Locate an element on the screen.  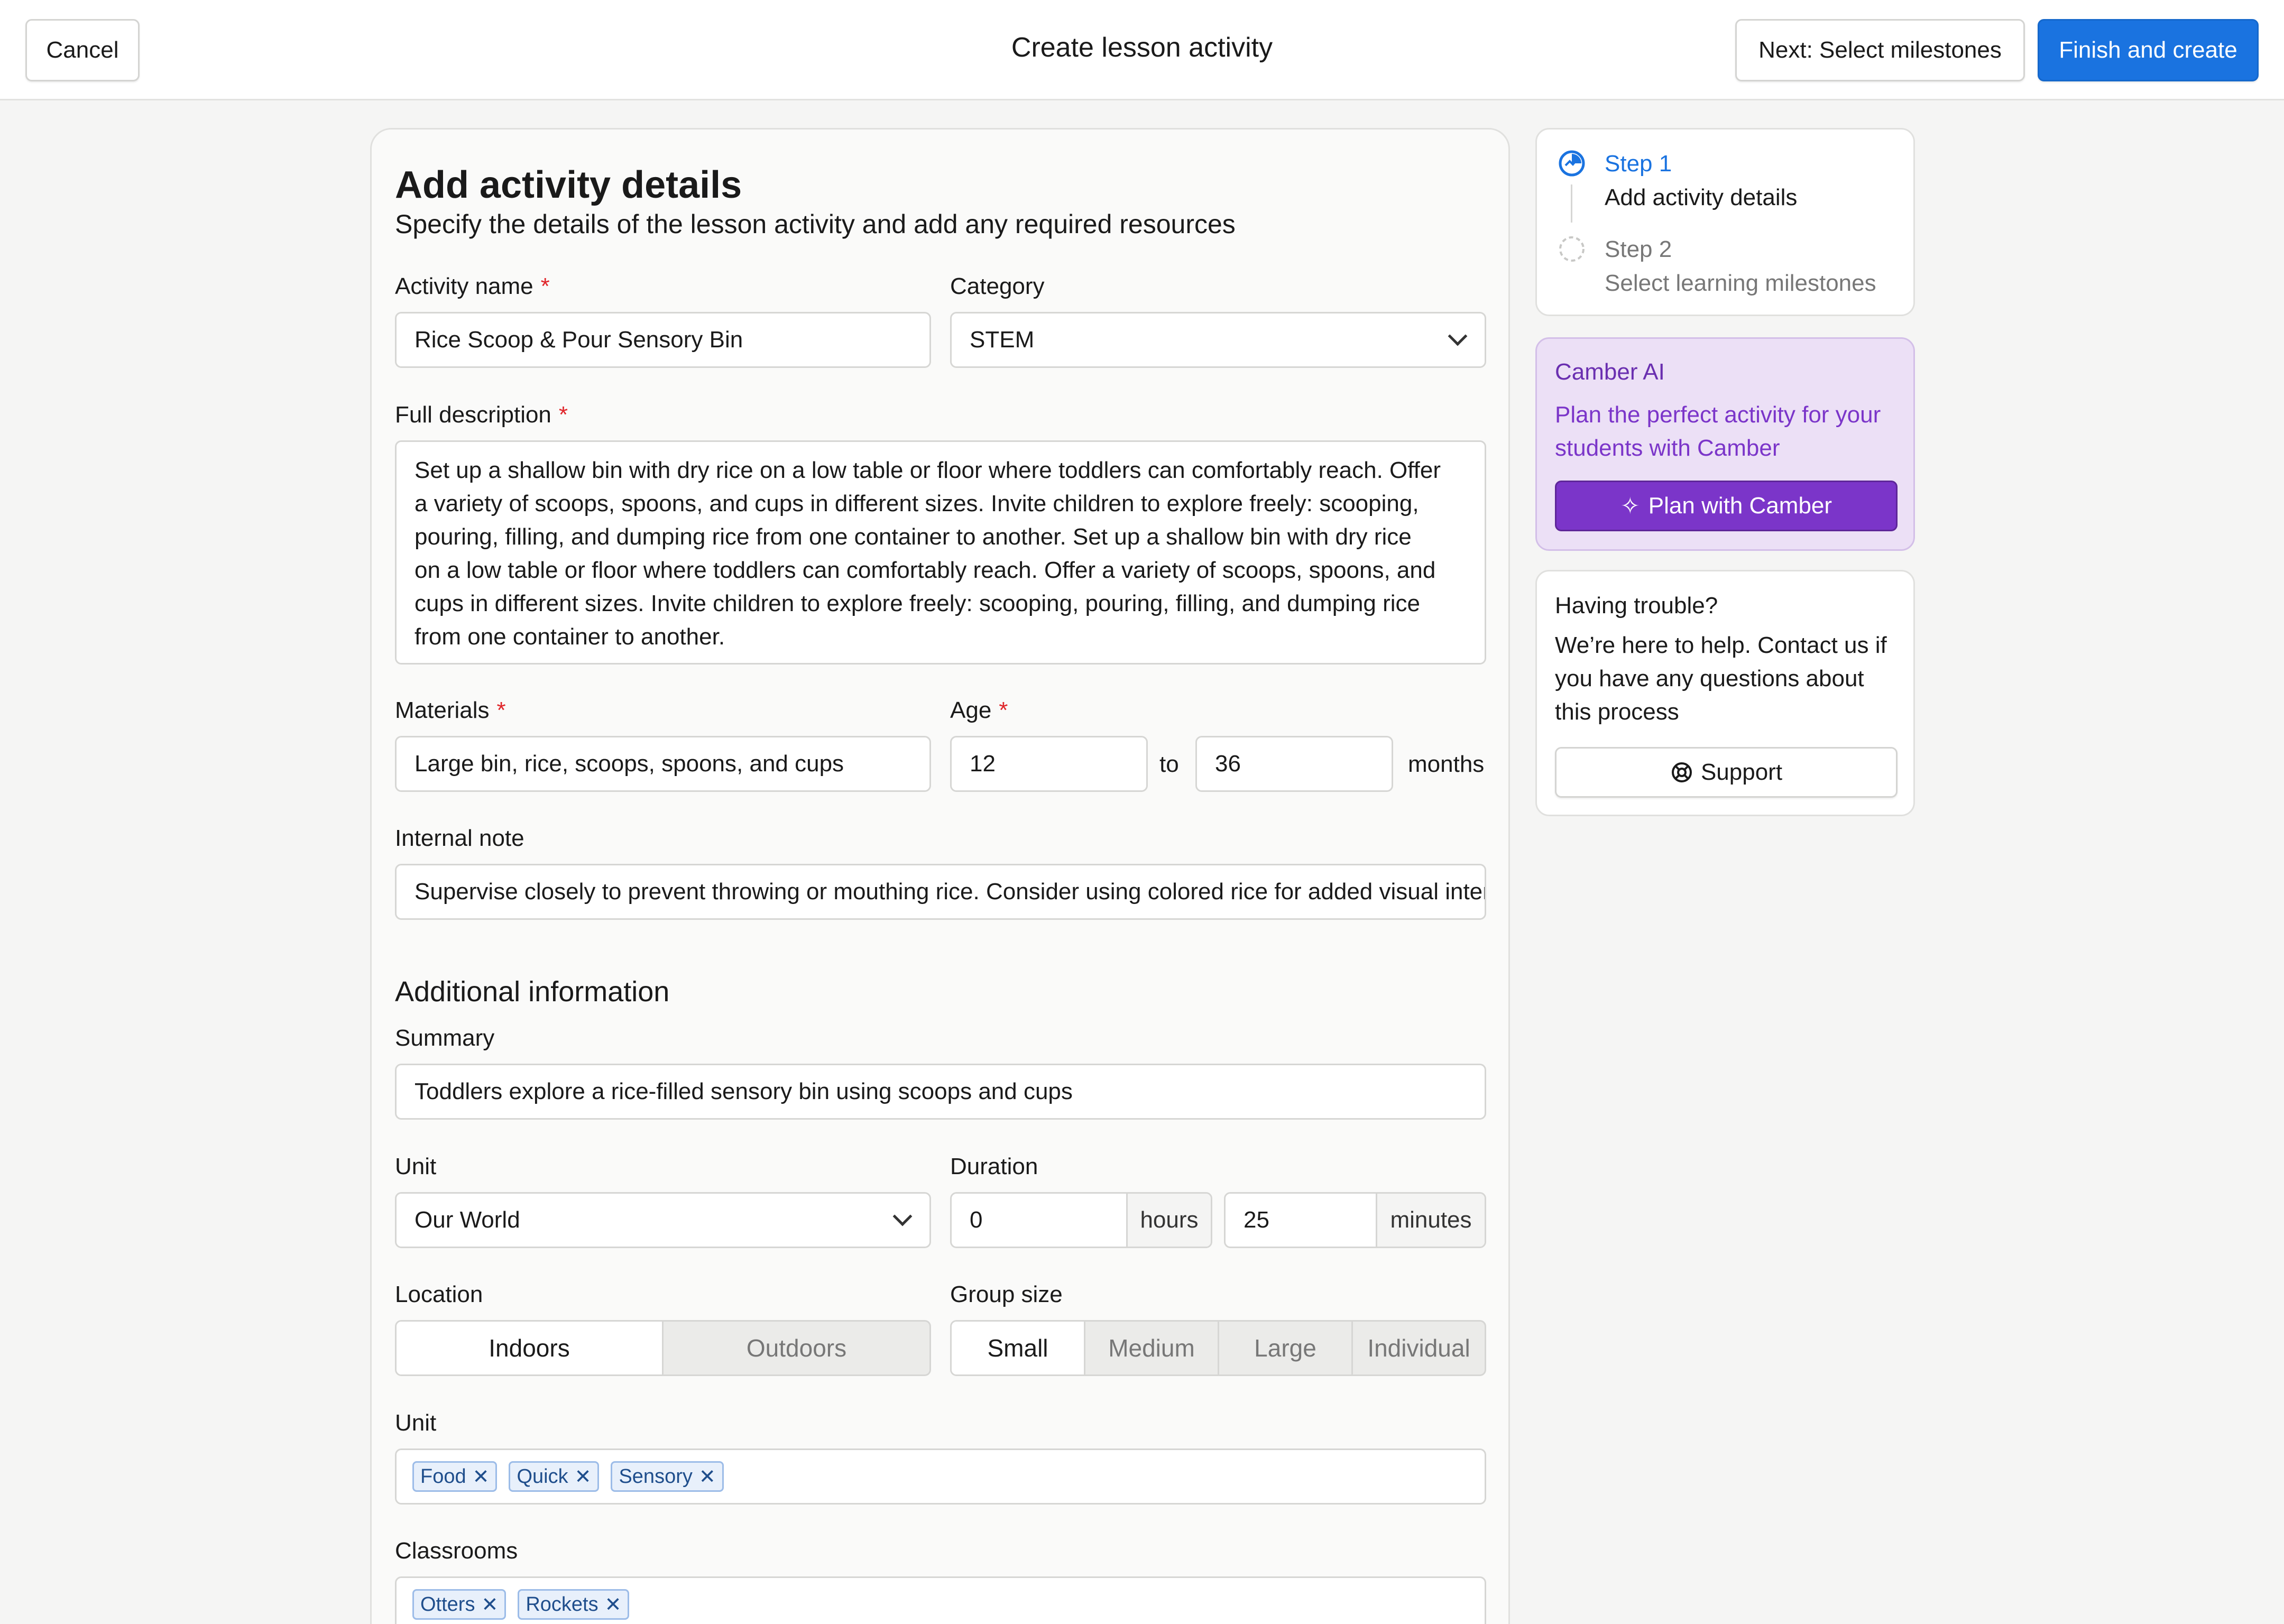
page-title: Create lesson activity is located at coordinates (1142, 47).